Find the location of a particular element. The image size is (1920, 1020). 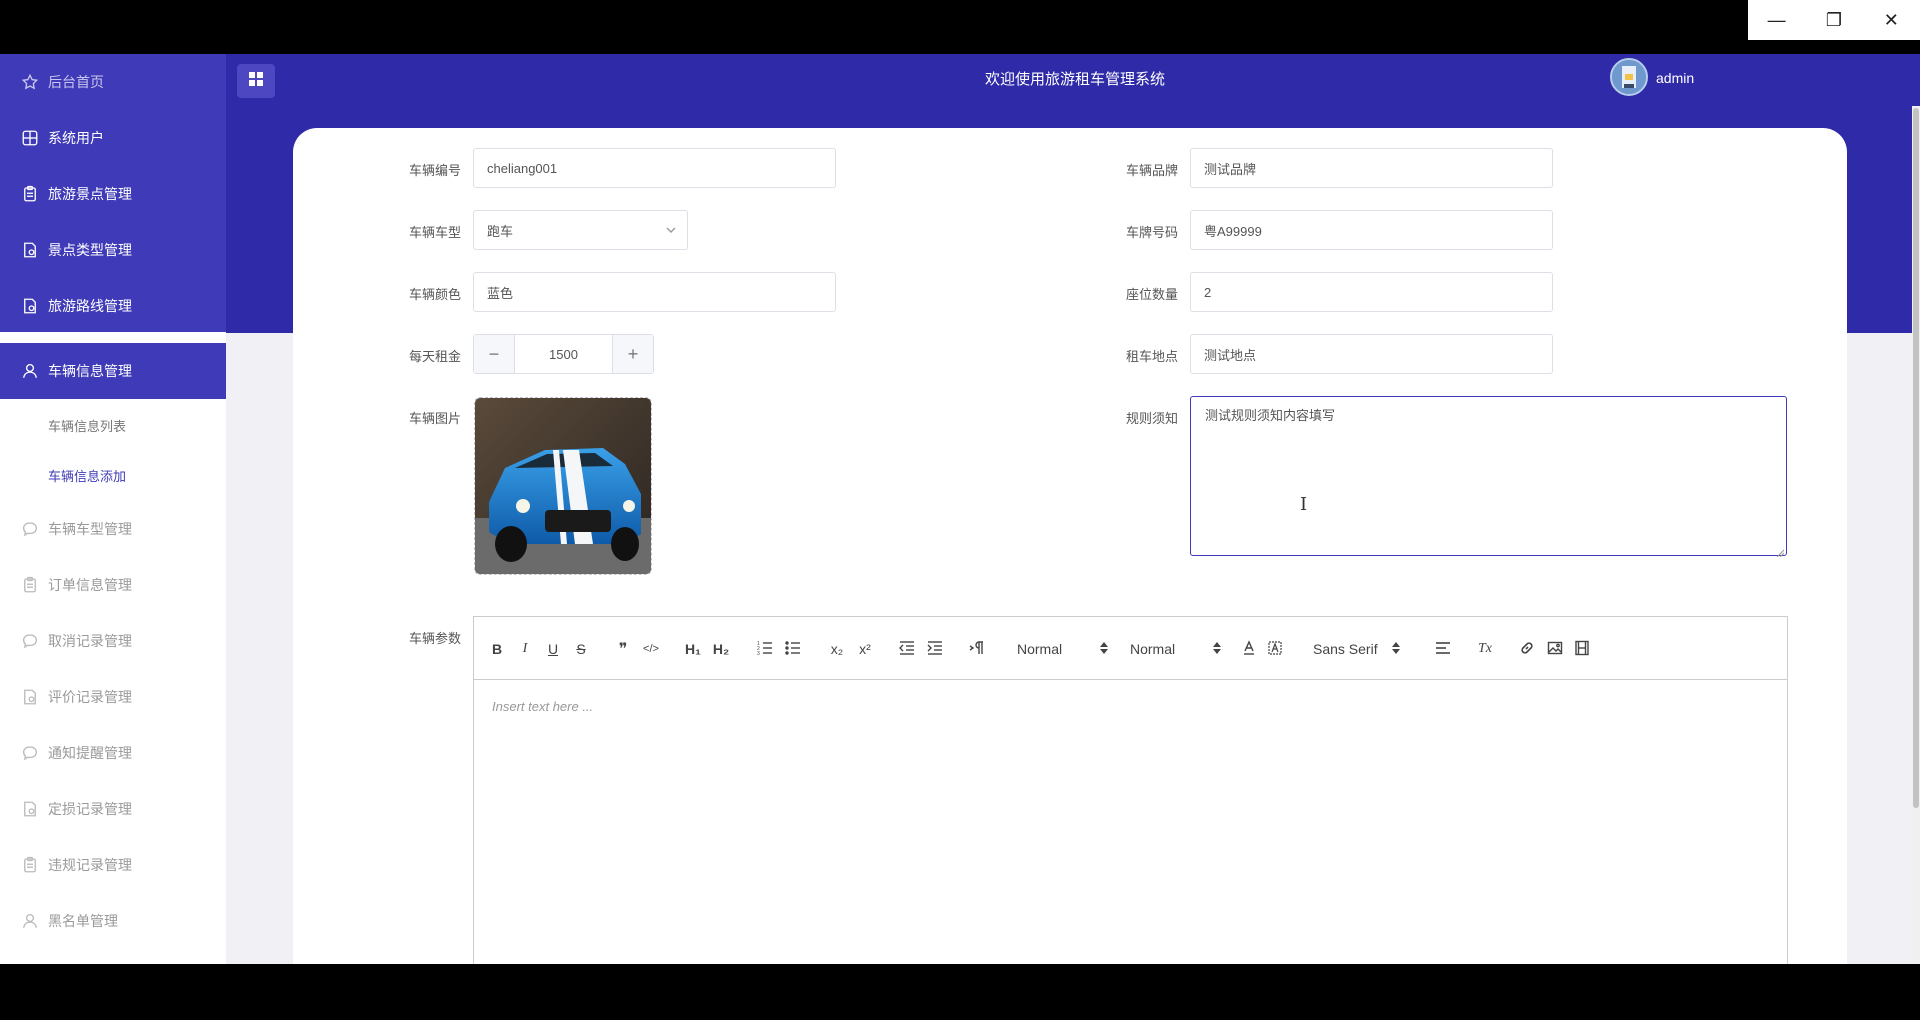

minimize-button: — is located at coordinates (1776, 20).